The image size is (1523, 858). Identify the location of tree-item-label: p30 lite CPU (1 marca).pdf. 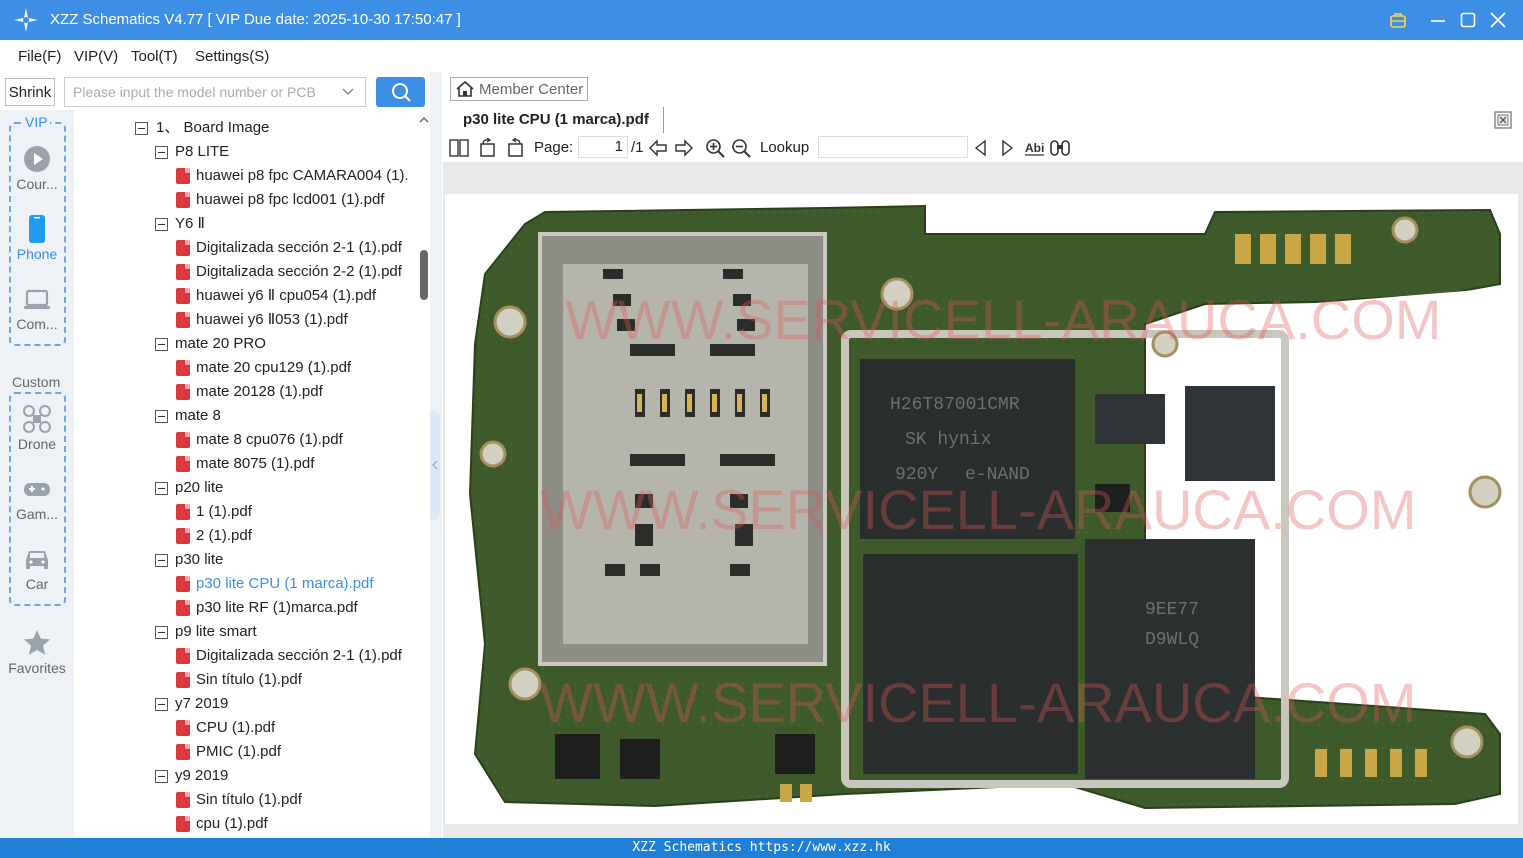
(285, 583).